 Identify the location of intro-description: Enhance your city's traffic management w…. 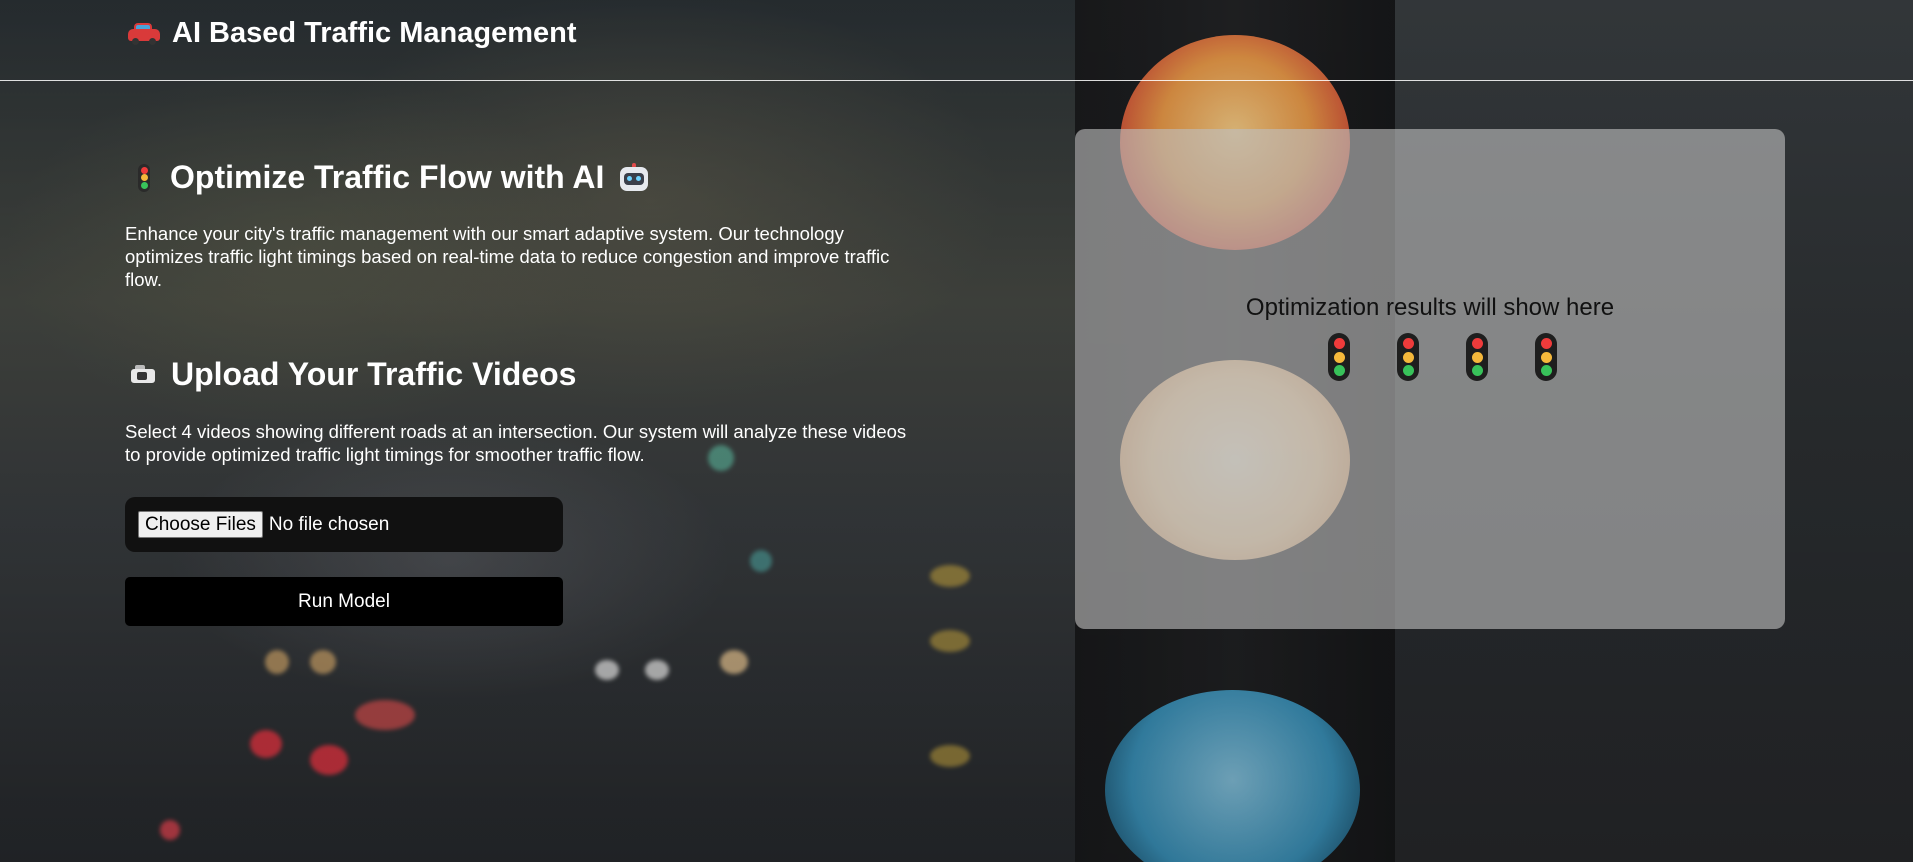
(507, 256).